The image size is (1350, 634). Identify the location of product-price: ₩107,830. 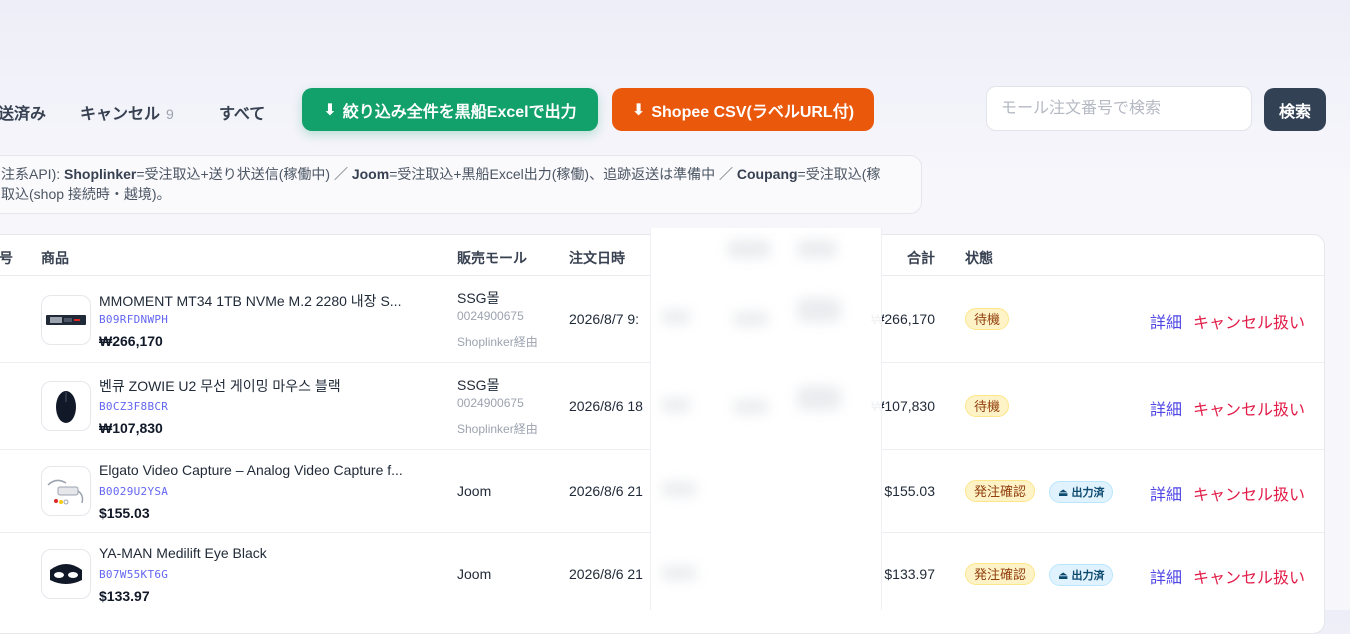
(131, 428).